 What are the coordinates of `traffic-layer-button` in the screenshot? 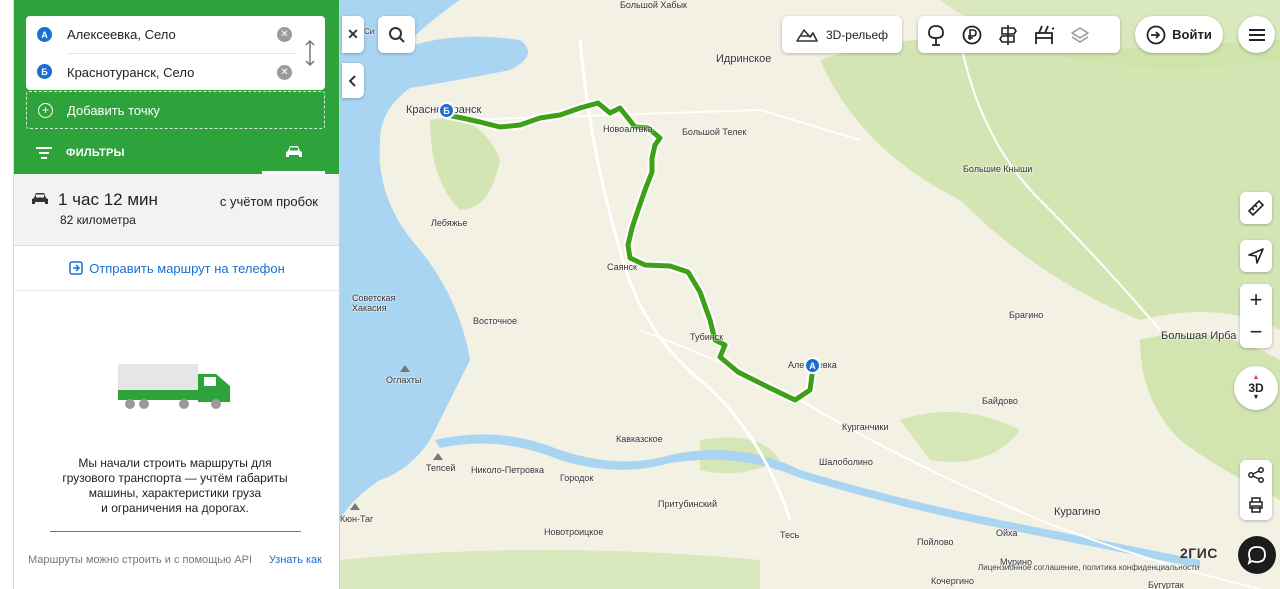 It's located at (1044, 34).